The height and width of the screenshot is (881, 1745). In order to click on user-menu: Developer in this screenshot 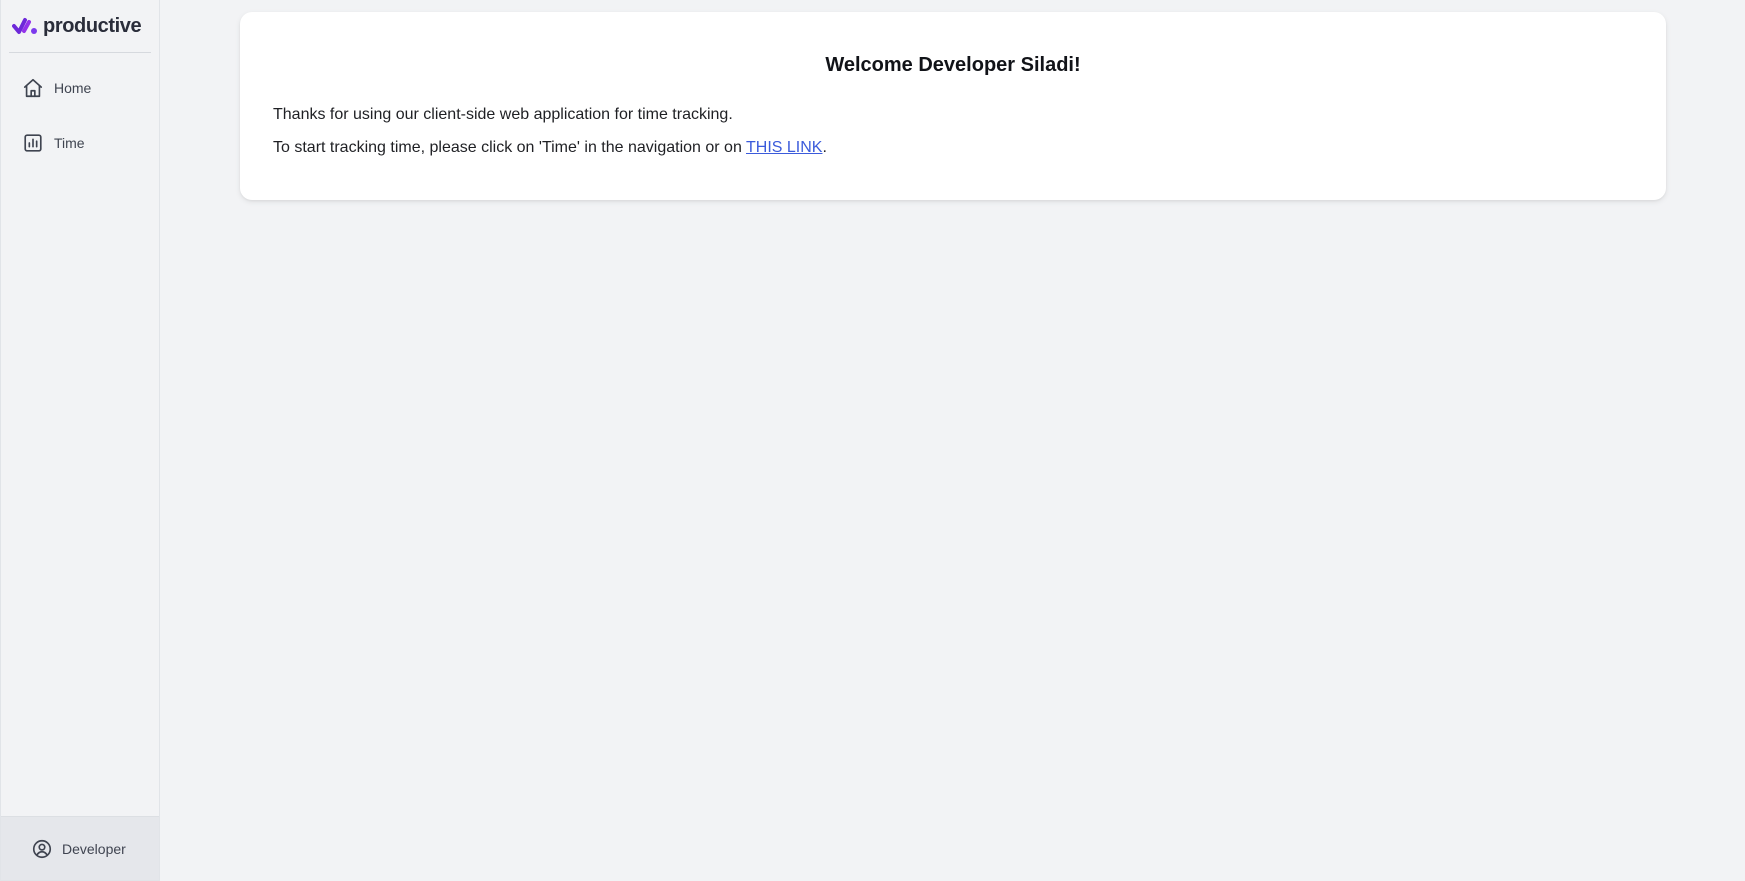, I will do `click(80, 848)`.